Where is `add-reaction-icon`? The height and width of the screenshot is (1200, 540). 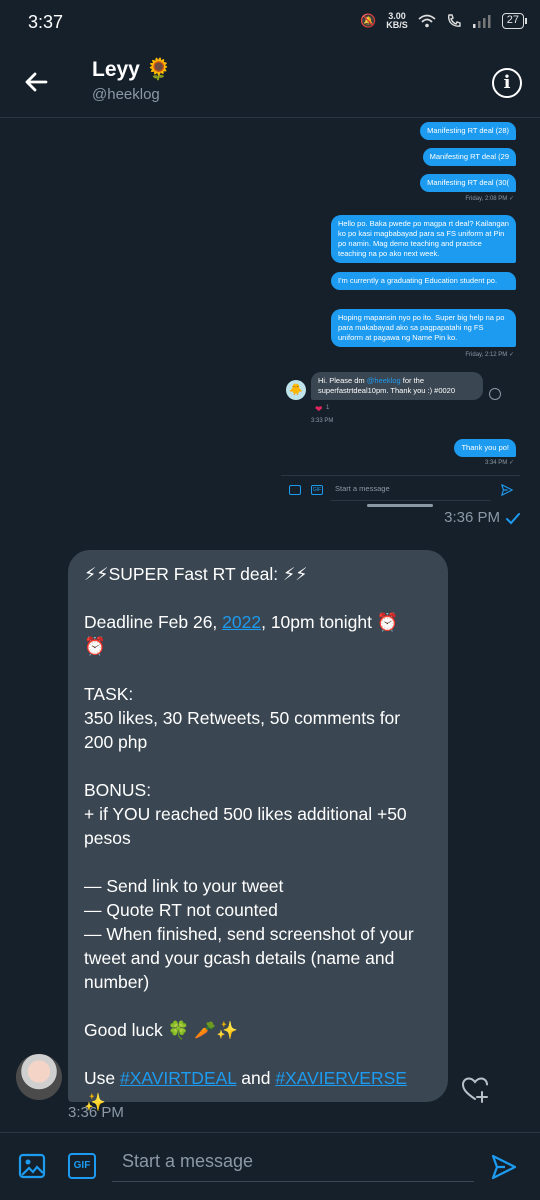 add-reaction-icon is located at coordinates (475, 1089).